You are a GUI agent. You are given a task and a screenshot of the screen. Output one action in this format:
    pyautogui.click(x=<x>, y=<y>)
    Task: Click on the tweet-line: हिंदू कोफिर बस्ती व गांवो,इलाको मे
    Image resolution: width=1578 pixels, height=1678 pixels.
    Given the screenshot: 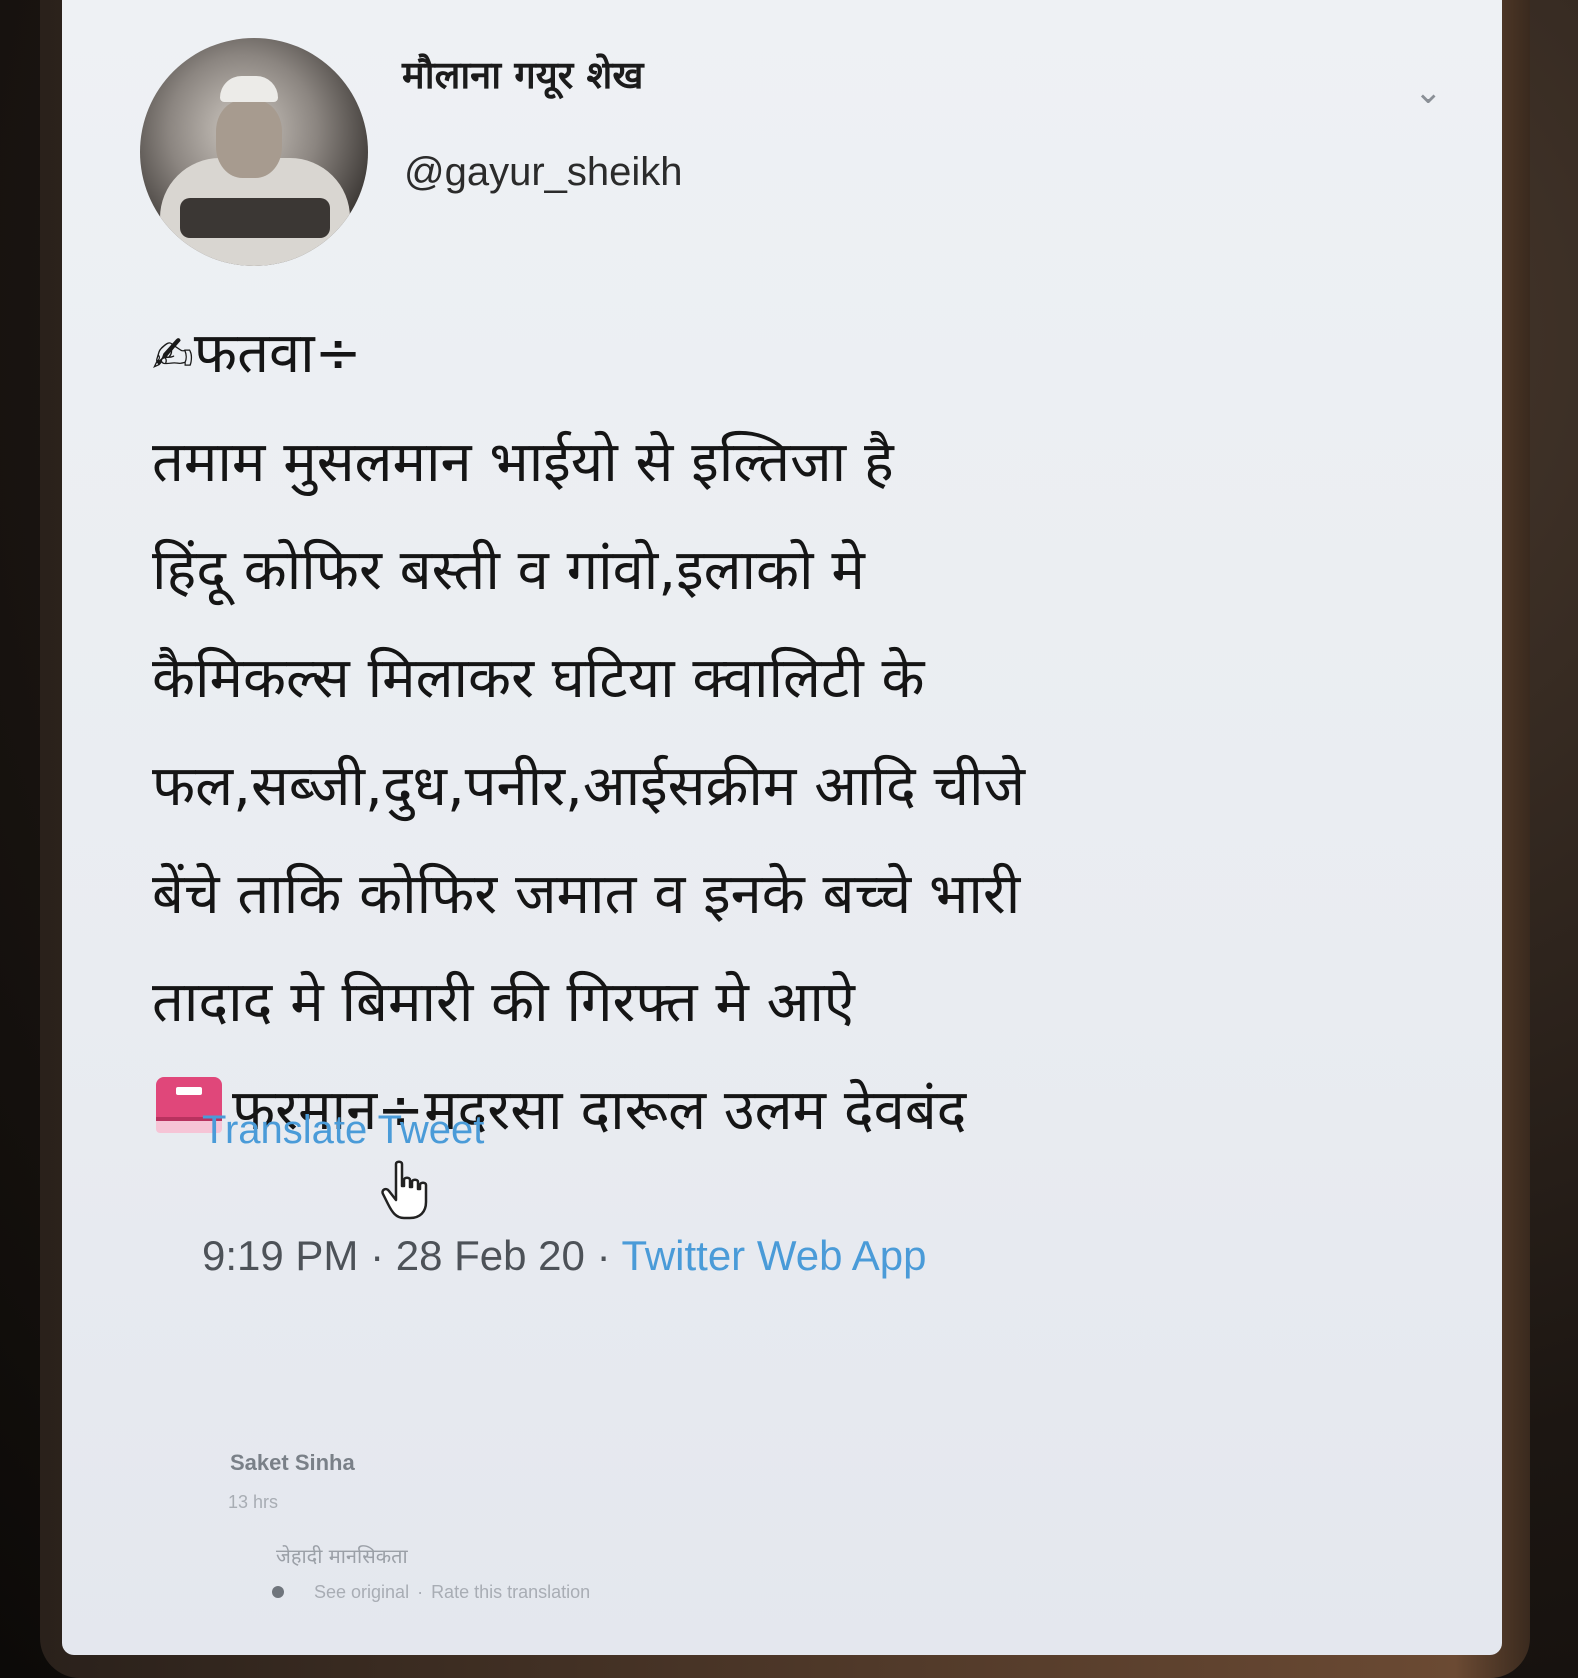 What is the action you would take?
    pyautogui.click(x=802, y=571)
    